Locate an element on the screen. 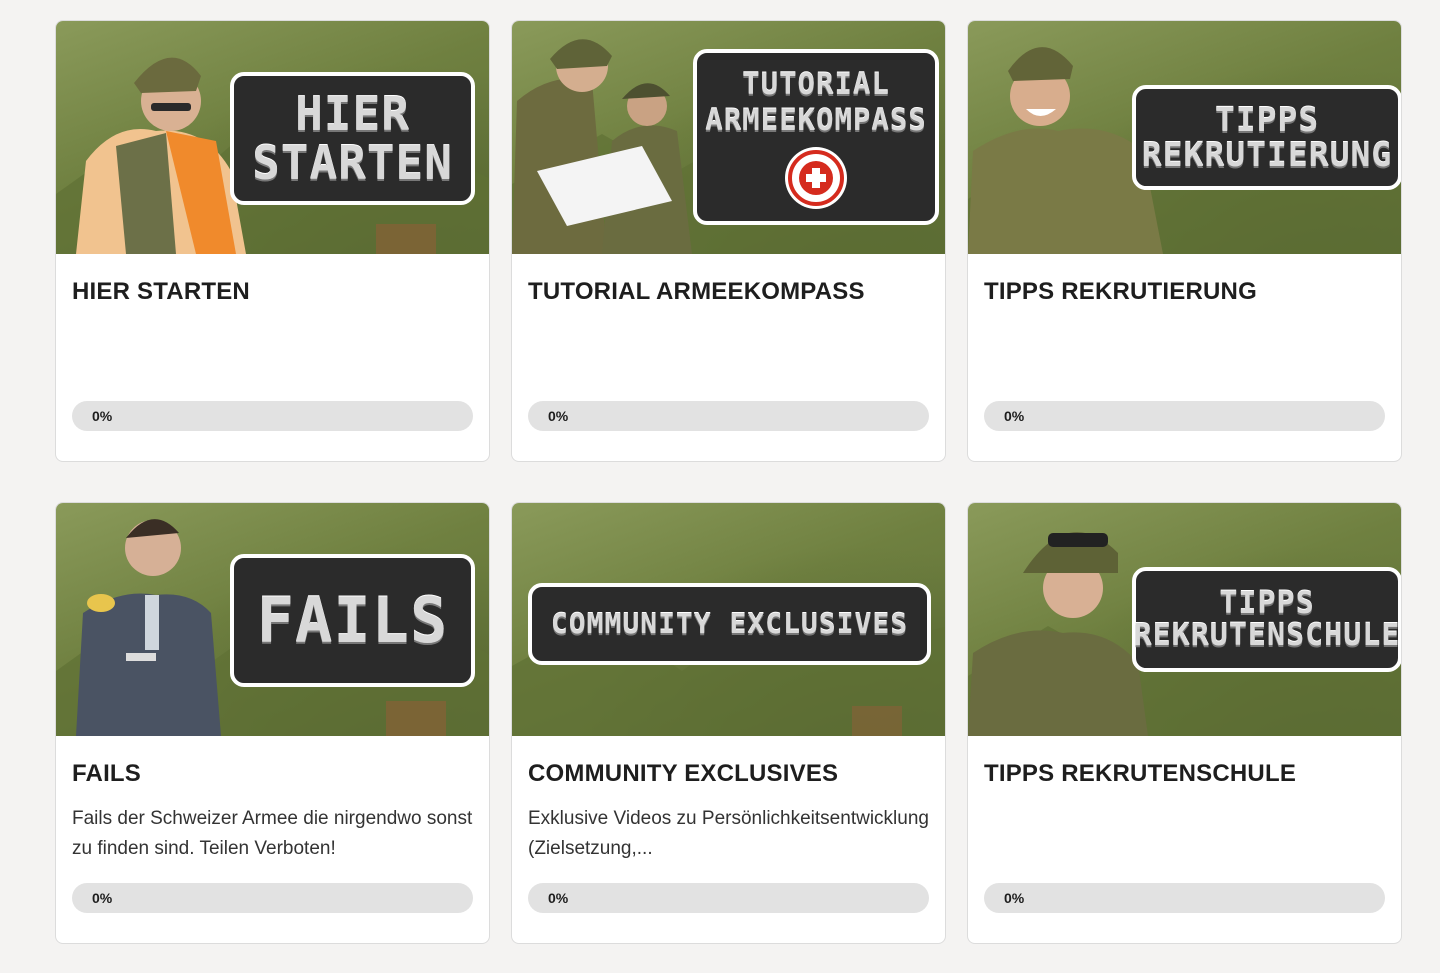  soldier-helmet-photo is located at coordinates (1058, 634).